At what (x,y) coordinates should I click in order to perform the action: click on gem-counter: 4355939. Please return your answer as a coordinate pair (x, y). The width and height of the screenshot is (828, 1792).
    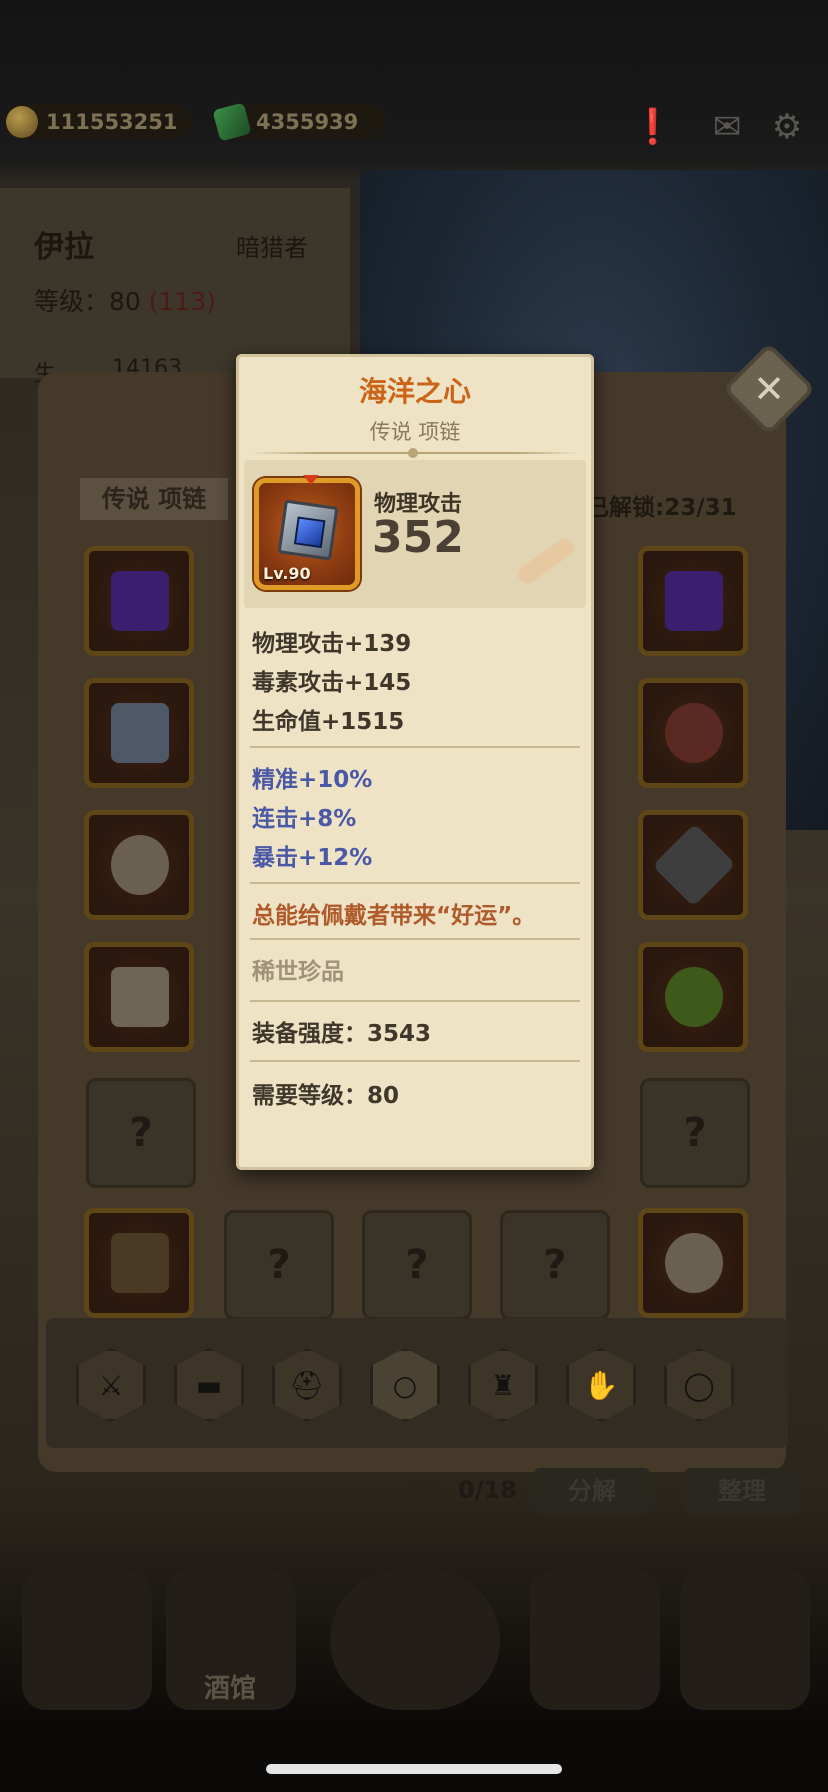
    Looking at the image, I should click on (299, 122).